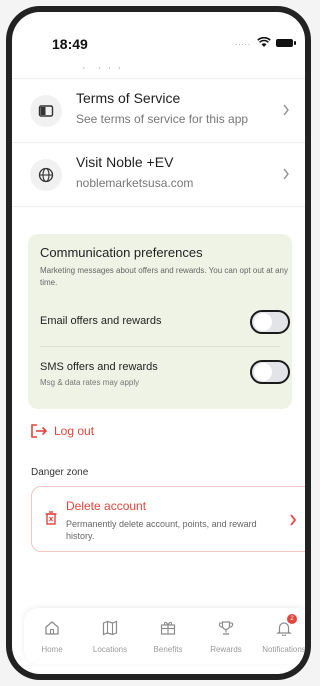 The height and width of the screenshot is (686, 320). I want to click on tab-home: Home, so click(52, 636).